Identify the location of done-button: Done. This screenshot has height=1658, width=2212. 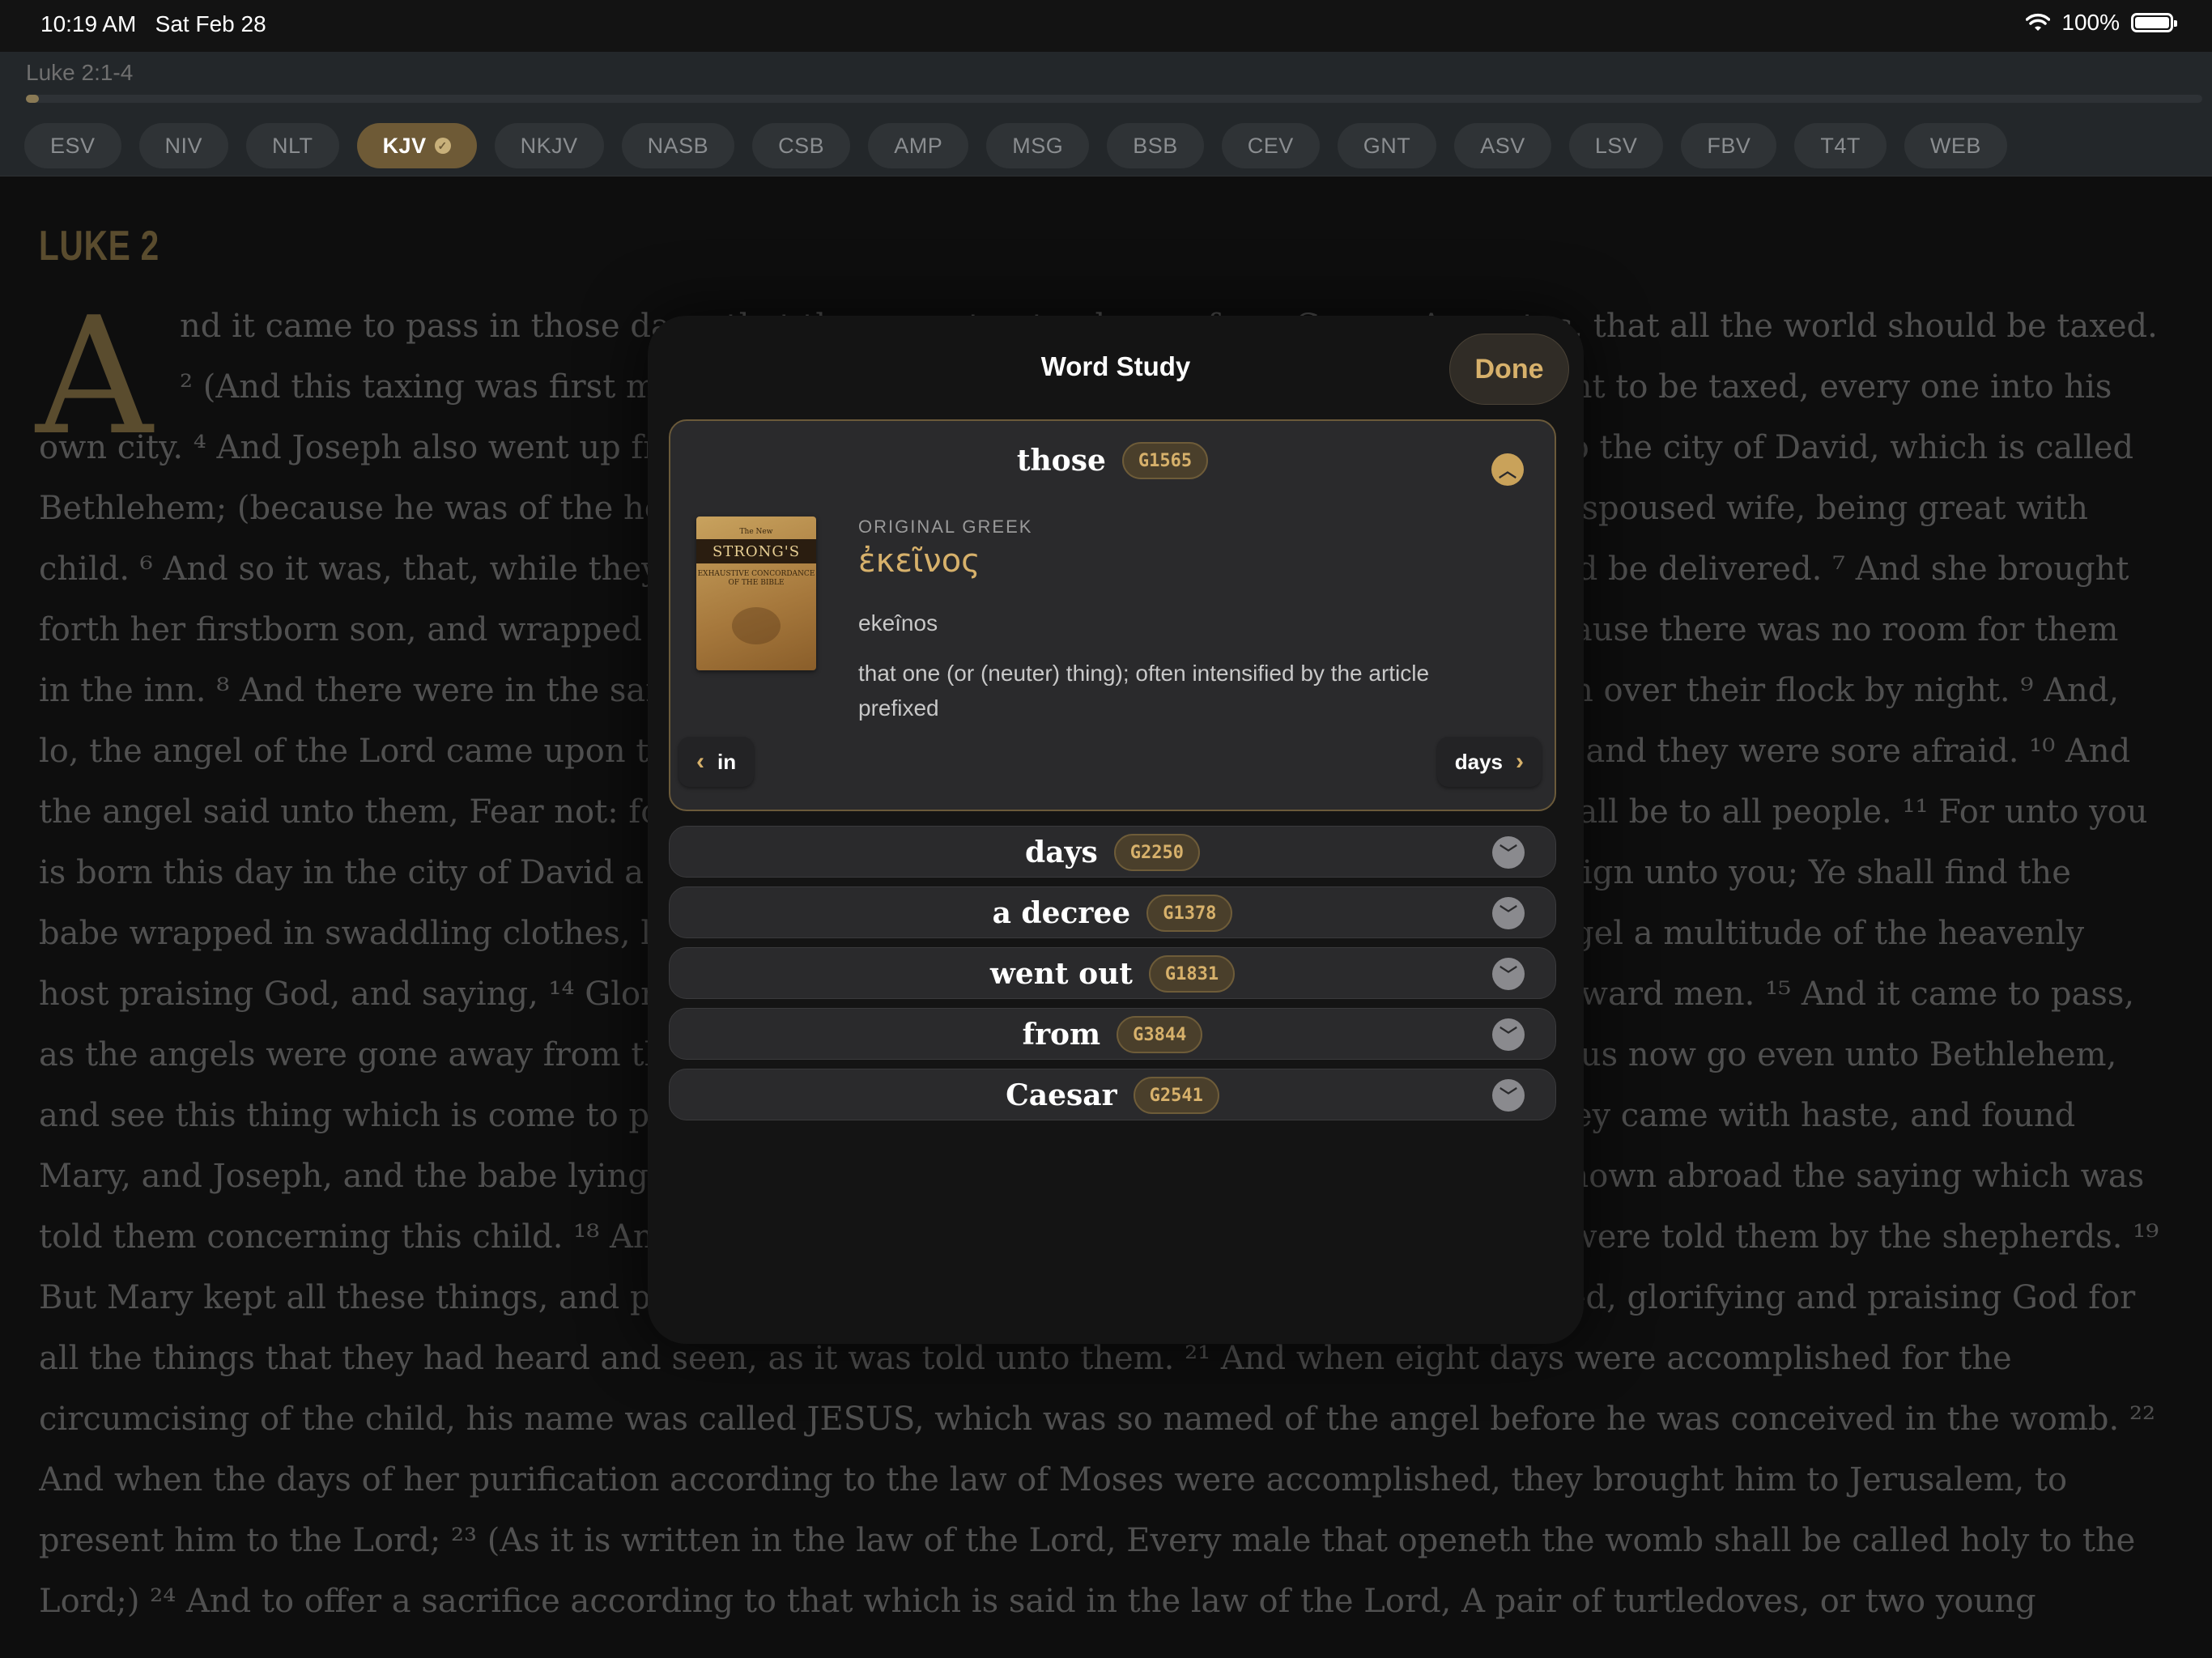
(1509, 369).